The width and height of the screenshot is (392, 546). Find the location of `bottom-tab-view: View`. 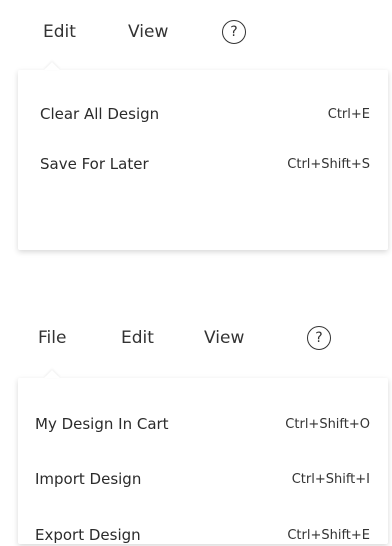

bottom-tab-view: View is located at coordinates (224, 338).